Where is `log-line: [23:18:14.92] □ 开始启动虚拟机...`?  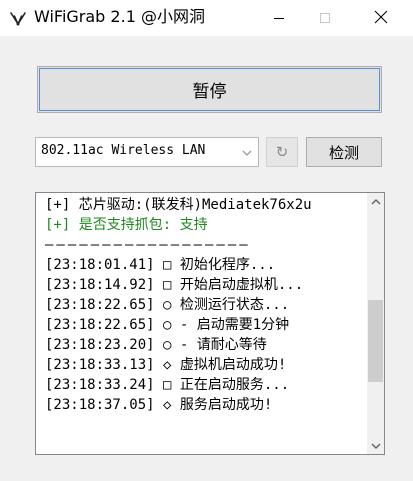
log-line: [23:18:14.92] □ 开始启动虚拟机... is located at coordinates (174, 285).